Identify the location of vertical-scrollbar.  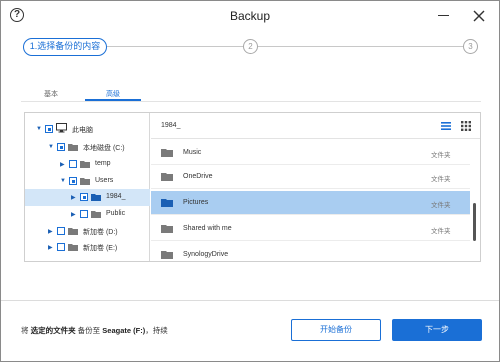
(474, 222).